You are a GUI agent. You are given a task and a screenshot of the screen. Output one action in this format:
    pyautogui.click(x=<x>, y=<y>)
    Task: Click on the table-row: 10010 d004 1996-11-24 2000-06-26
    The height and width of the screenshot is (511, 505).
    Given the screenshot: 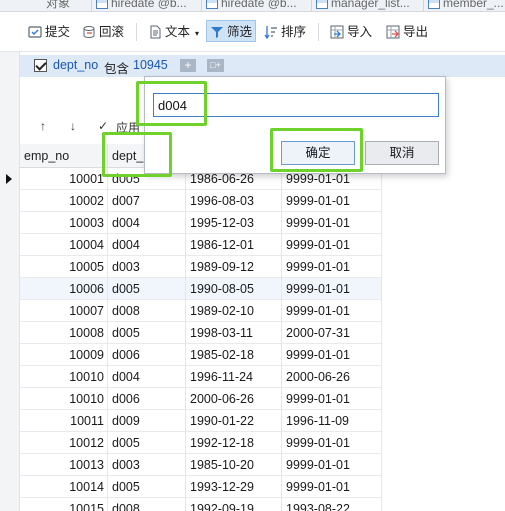 What is the action you would take?
    pyautogui.click(x=201, y=377)
    